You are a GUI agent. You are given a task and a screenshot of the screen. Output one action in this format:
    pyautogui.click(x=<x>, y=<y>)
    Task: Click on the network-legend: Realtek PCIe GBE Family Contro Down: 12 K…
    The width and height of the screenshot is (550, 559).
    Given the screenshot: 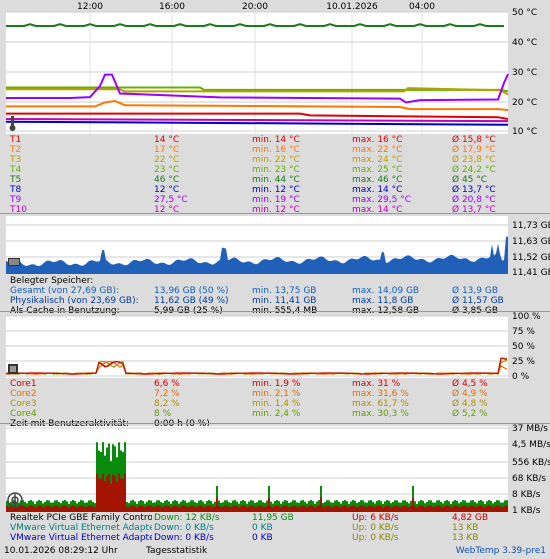 What is the action you would take?
    pyautogui.click(x=275, y=528)
    